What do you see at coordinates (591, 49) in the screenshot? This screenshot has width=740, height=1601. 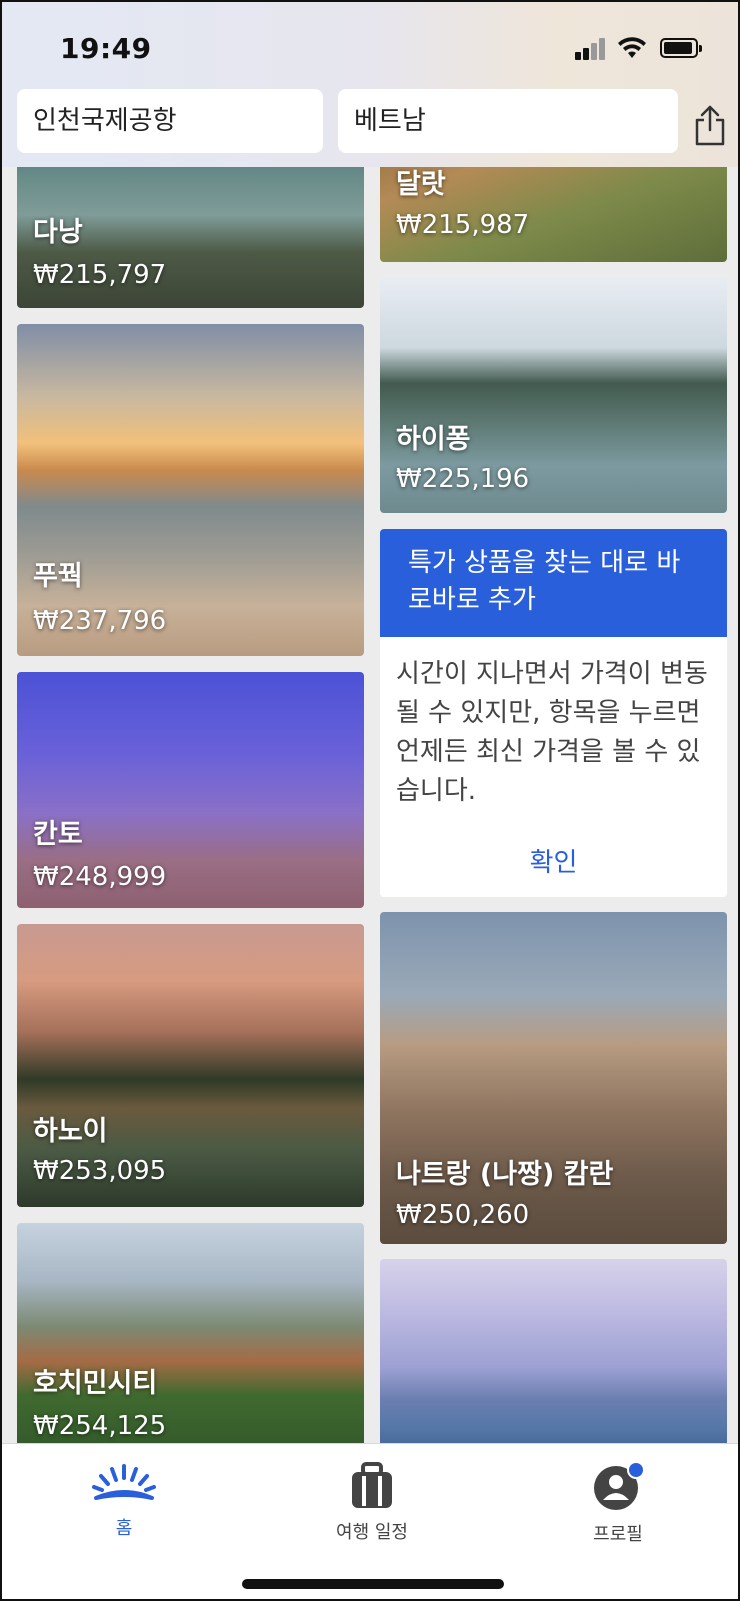 I see `cellular-signal-icon` at bounding box center [591, 49].